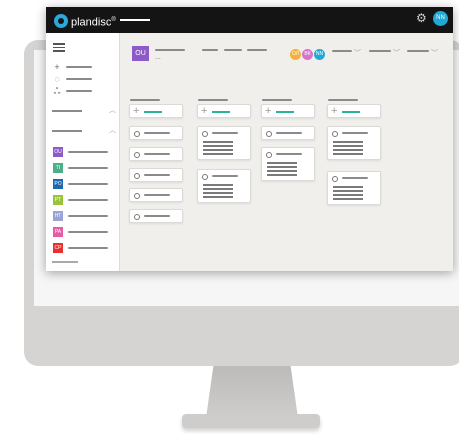 The width and height of the screenshot is (459, 435). What do you see at coordinates (140, 53) in the screenshot?
I see `wheel-badge: OU` at bounding box center [140, 53].